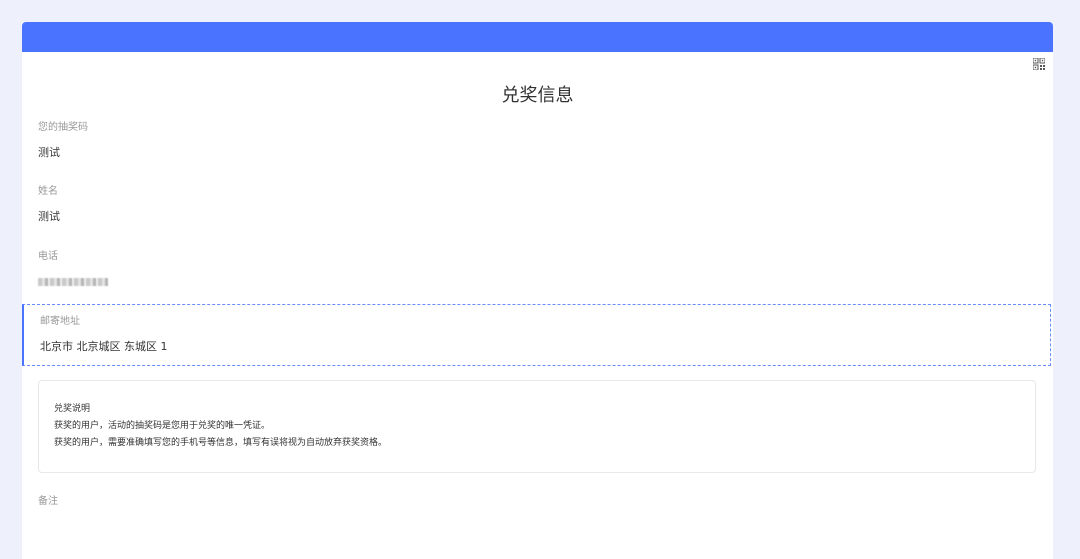 The image size is (1080, 559). I want to click on page-title: 兑奖信息, so click(537, 95).